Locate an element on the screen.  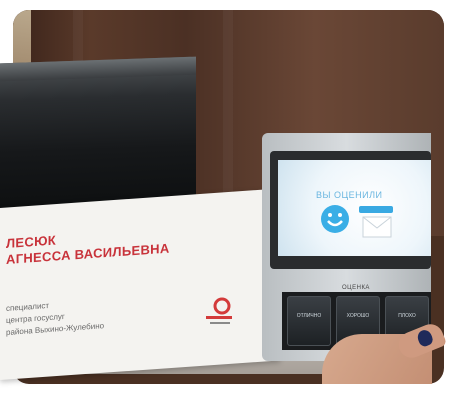
rating-button-excellent: ОТЛИЧНО is located at coordinates (309, 321).